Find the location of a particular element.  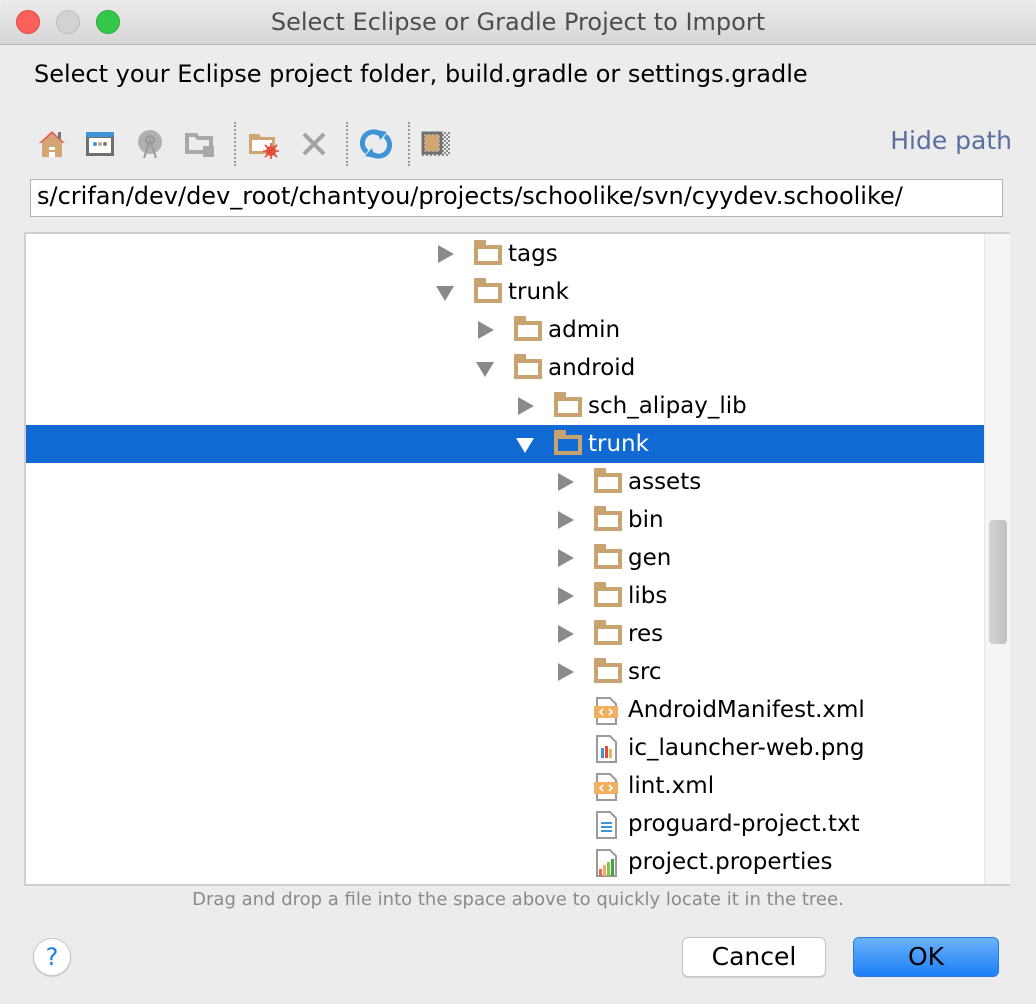

tree-row: sch_alipay_lib is located at coordinates (506, 406).